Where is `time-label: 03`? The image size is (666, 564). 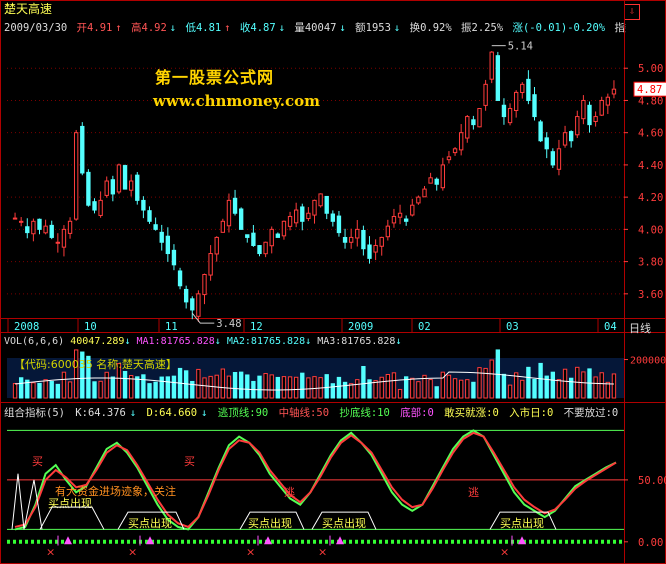
time-label: 03 is located at coordinates (512, 327).